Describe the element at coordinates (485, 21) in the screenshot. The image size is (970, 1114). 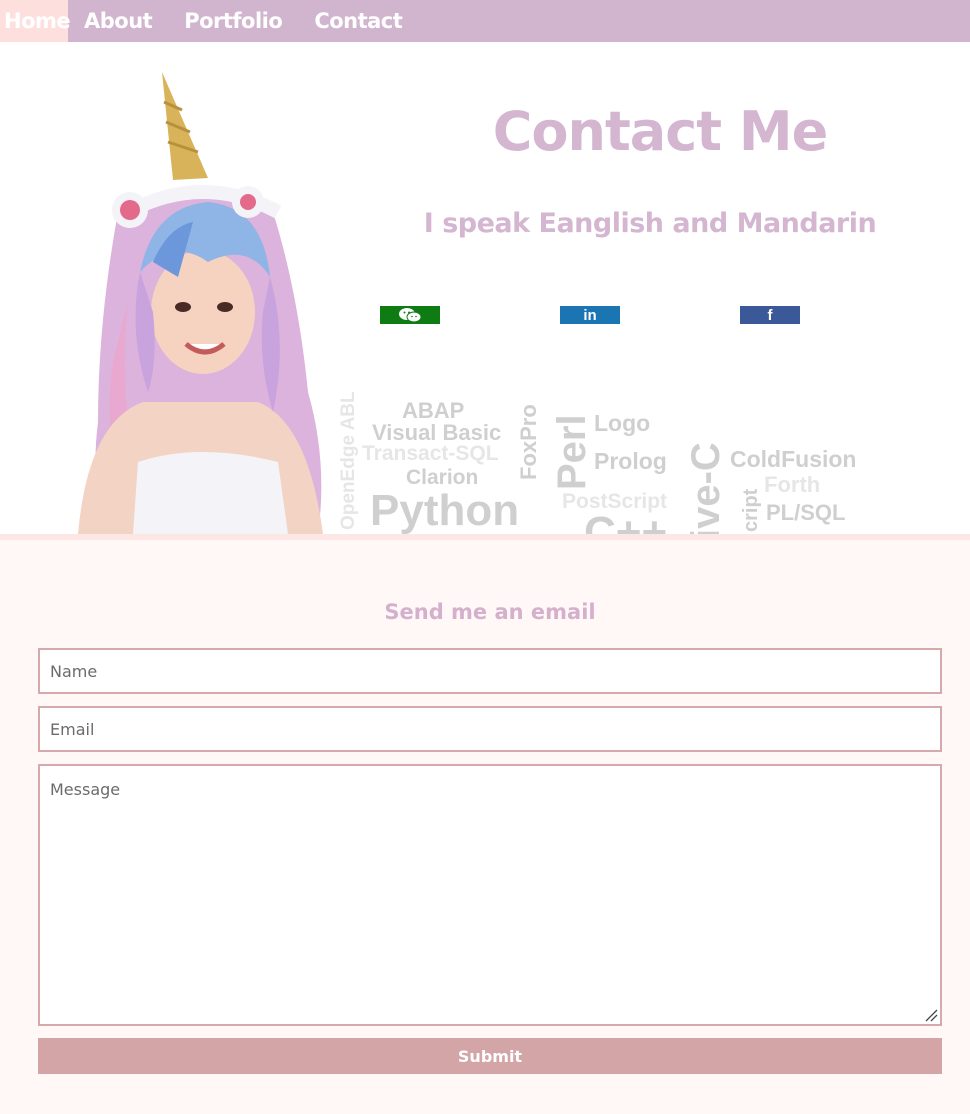
I see `top-navbar: Home About Portfolio Contact` at that location.